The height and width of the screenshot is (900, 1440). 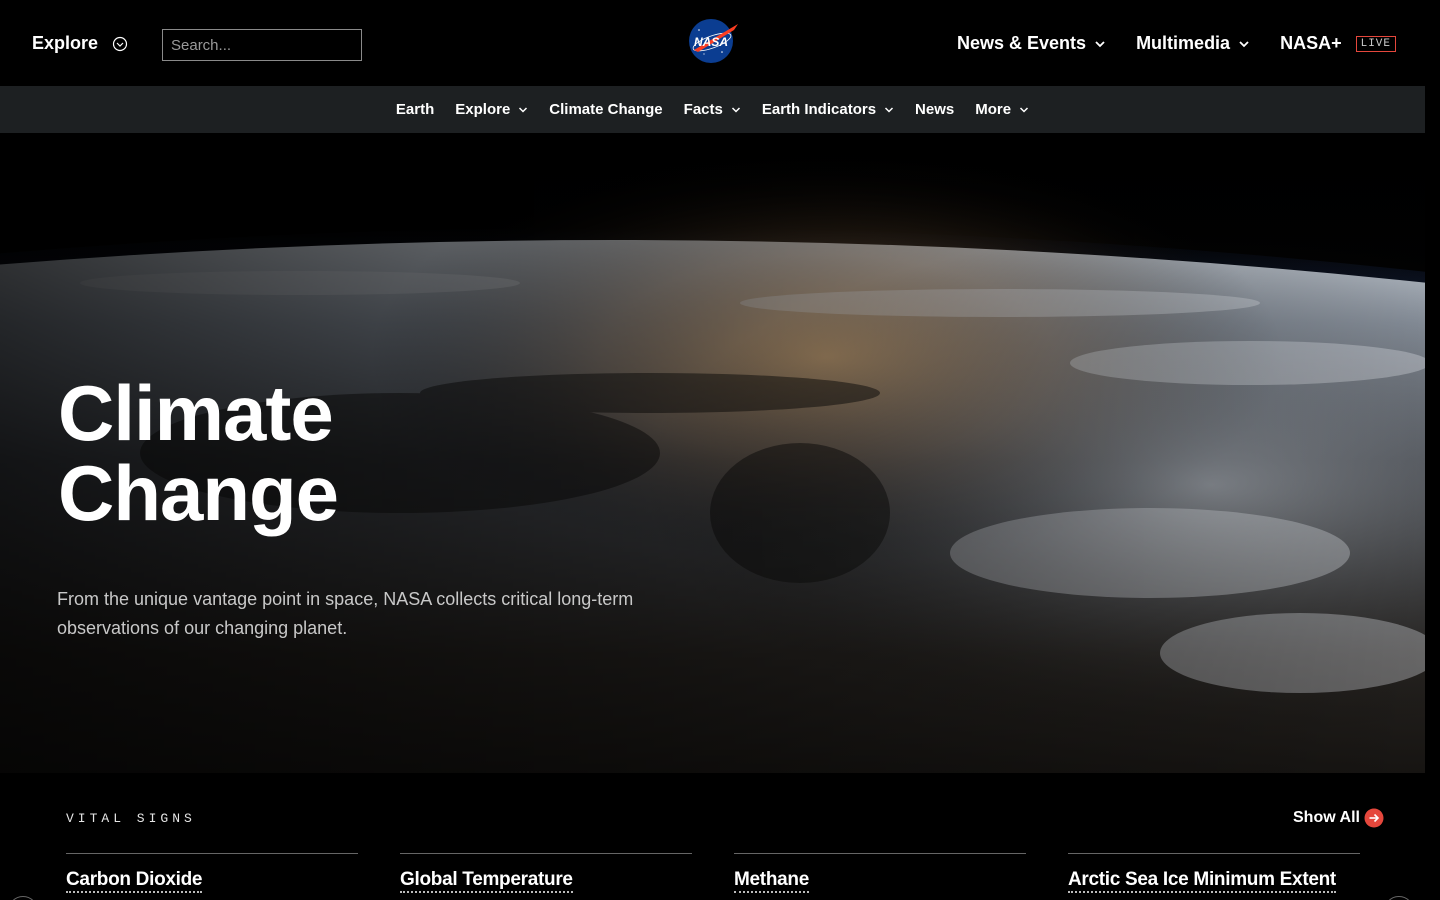 I want to click on explore-menu-button: Explore, so click(x=80, y=43).